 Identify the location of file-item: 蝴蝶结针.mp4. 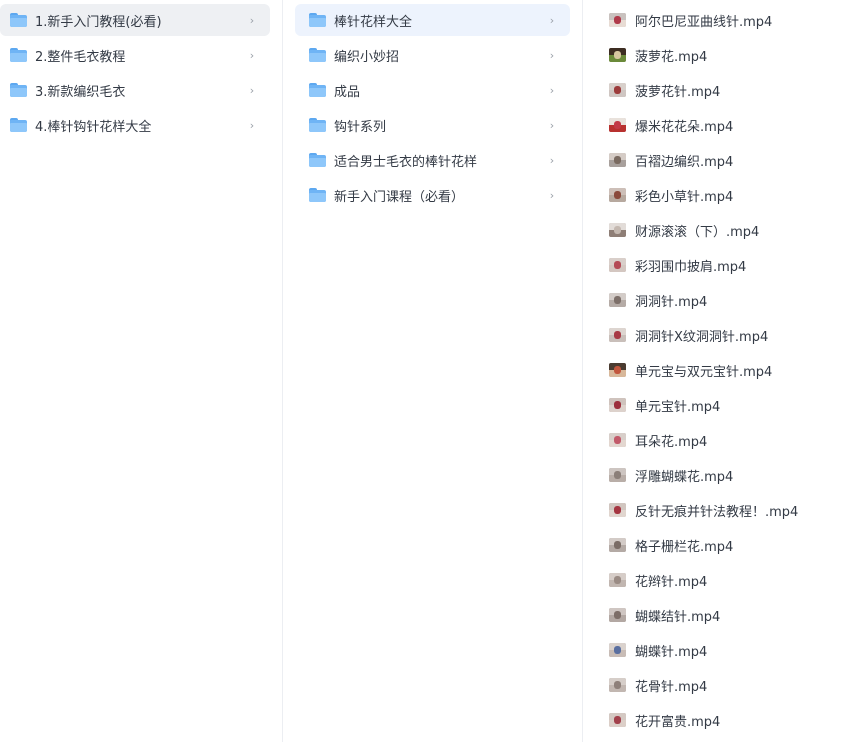
(719, 615).